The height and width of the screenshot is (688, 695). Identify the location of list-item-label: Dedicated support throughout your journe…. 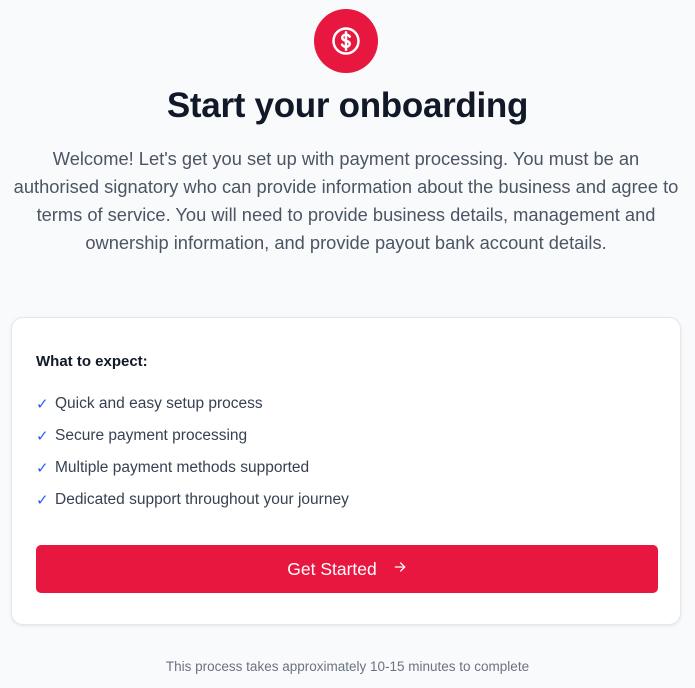
(202, 499).